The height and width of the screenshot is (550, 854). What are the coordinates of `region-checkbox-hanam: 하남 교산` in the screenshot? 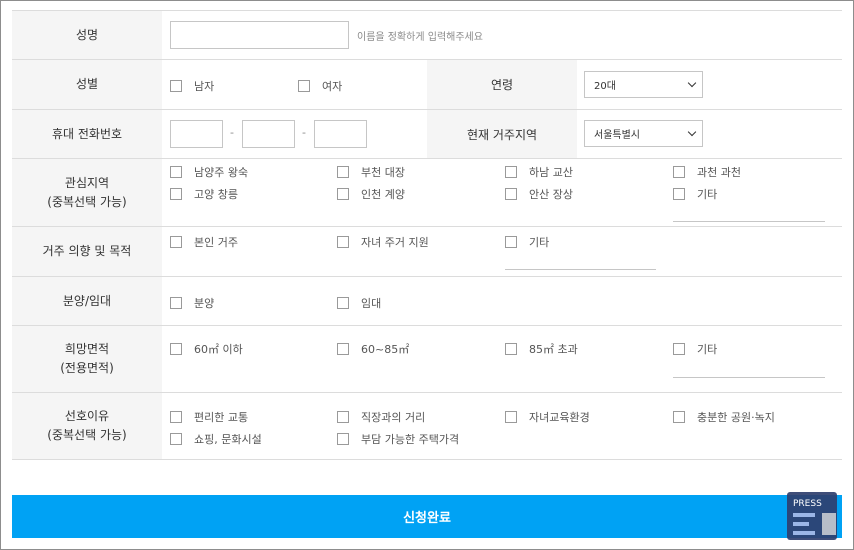 It's located at (539, 172).